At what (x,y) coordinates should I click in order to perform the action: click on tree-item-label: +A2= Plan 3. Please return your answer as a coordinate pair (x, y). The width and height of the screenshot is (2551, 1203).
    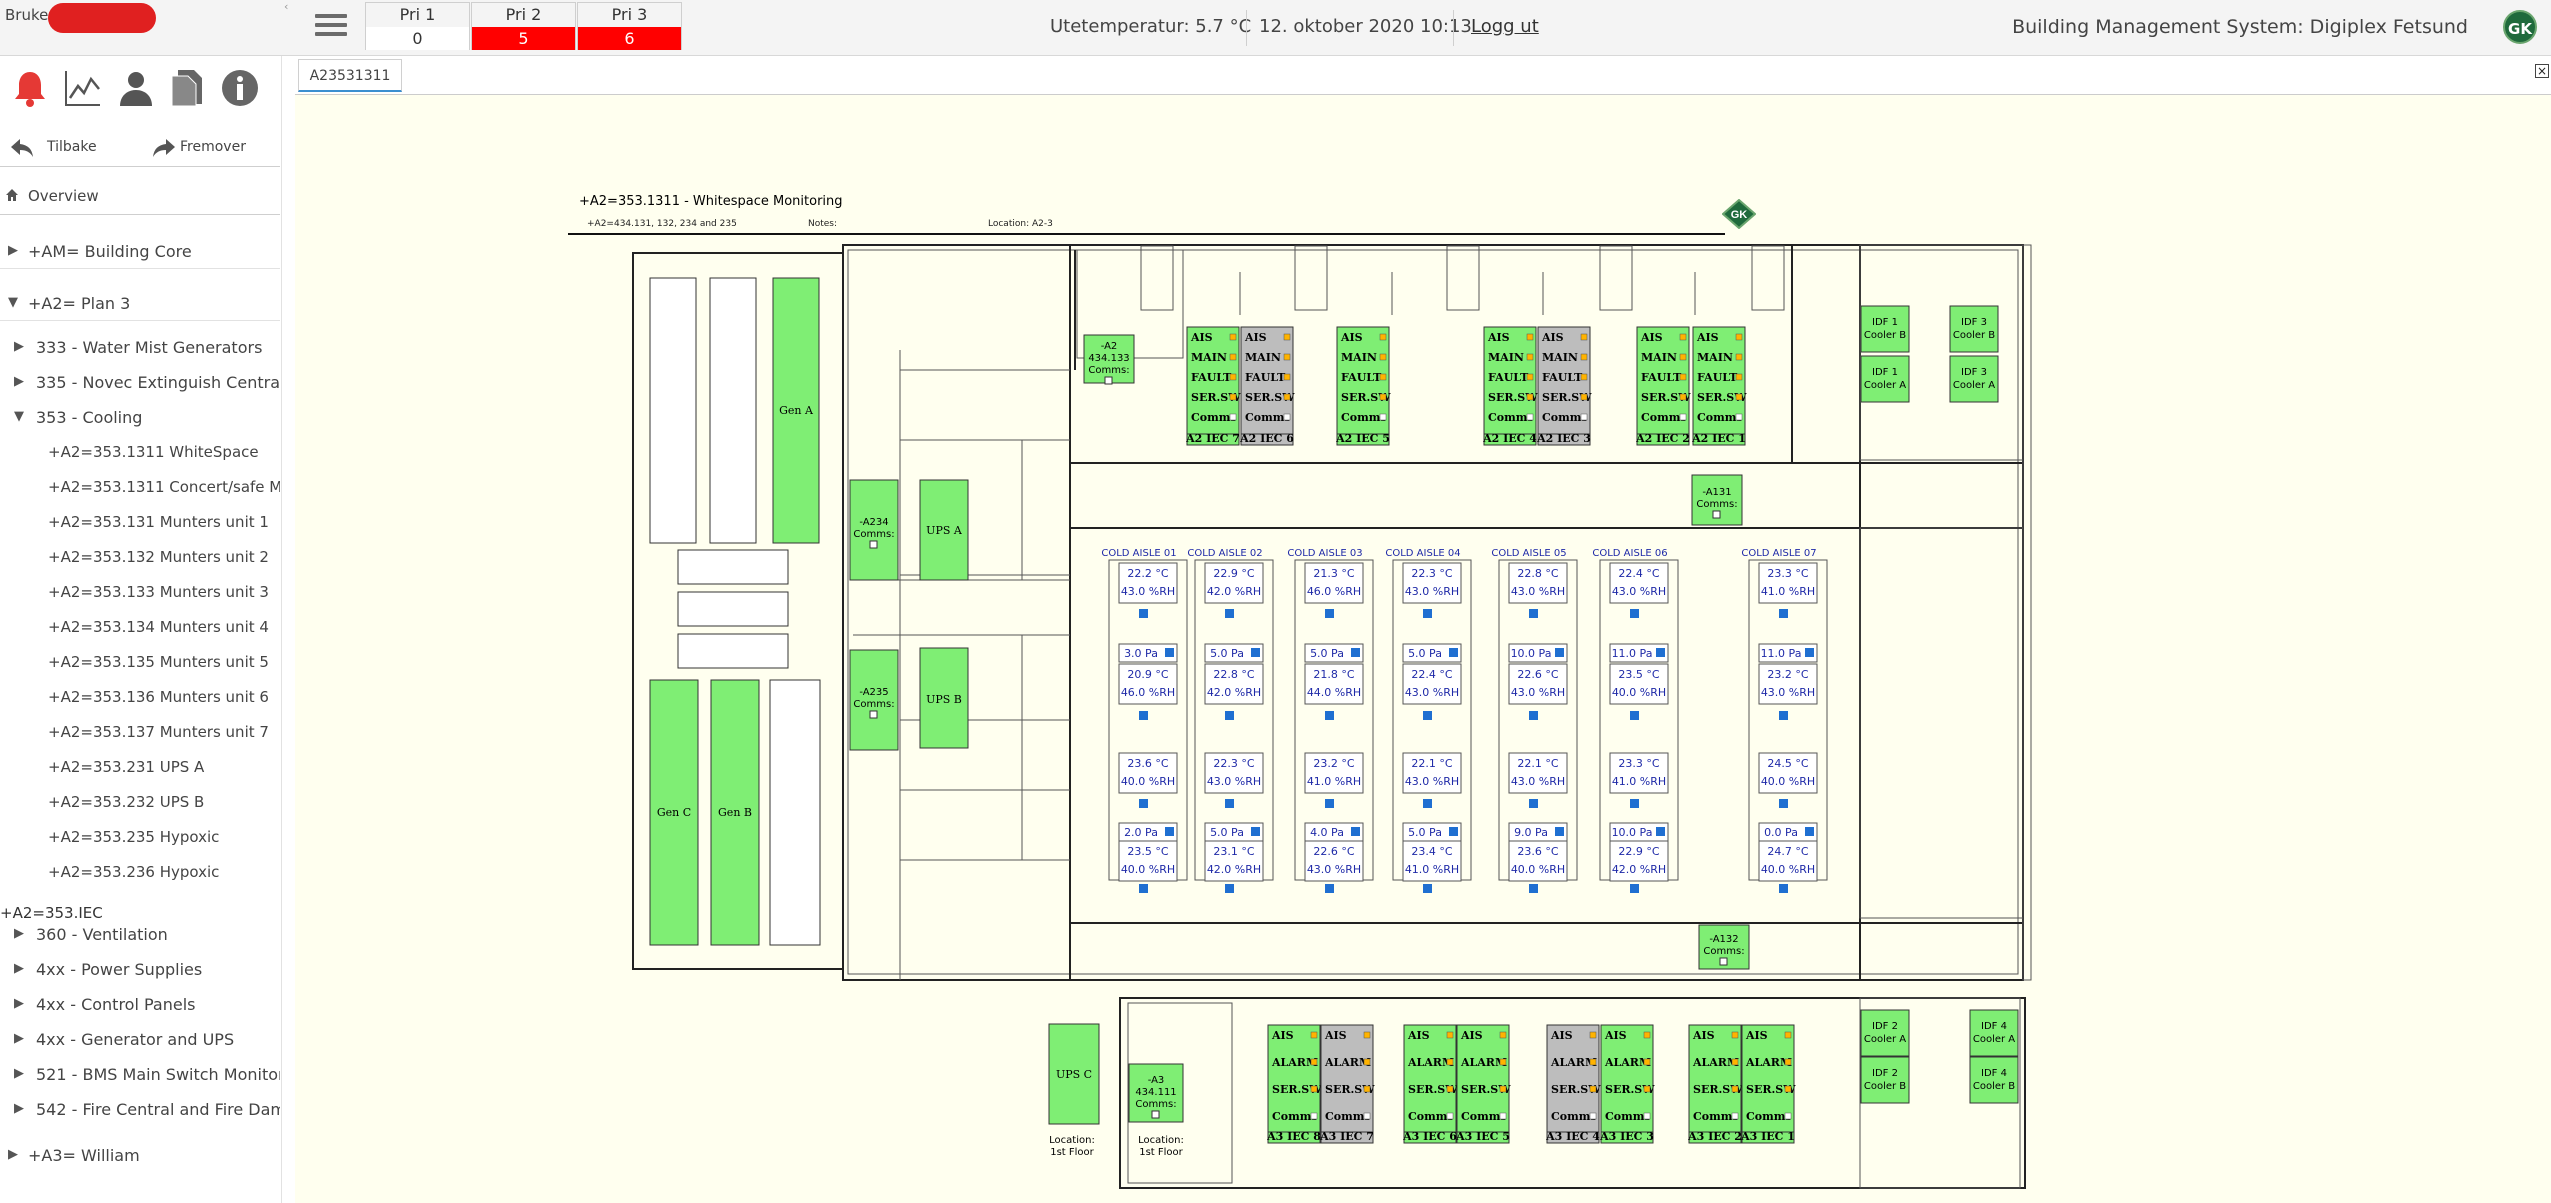
    Looking at the image, I should click on (79, 303).